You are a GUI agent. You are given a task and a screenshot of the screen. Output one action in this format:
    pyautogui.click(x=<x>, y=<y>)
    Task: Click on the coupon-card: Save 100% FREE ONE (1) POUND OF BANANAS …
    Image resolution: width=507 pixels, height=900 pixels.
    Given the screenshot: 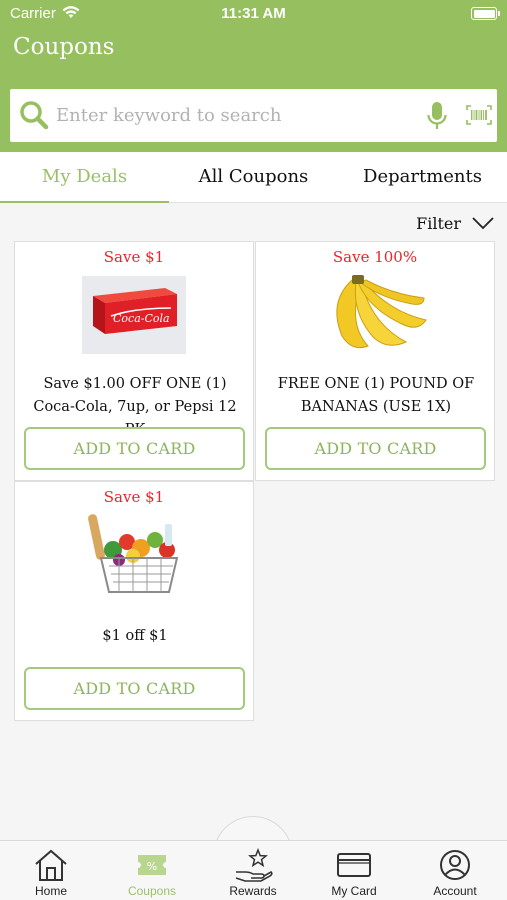 What is the action you would take?
    pyautogui.click(x=375, y=361)
    